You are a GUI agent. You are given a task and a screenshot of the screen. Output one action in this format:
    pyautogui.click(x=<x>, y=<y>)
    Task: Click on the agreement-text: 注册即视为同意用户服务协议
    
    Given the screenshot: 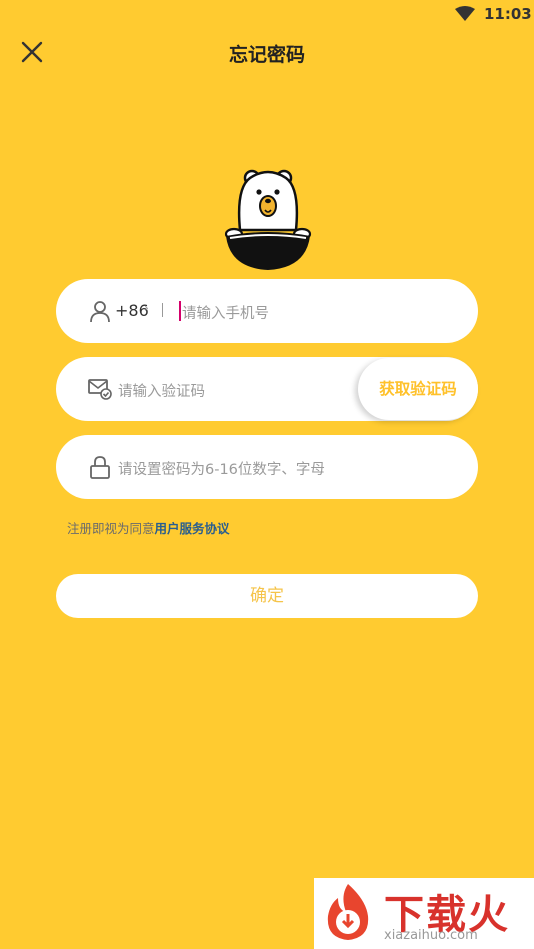 What is the action you would take?
    pyautogui.click(x=148, y=527)
    